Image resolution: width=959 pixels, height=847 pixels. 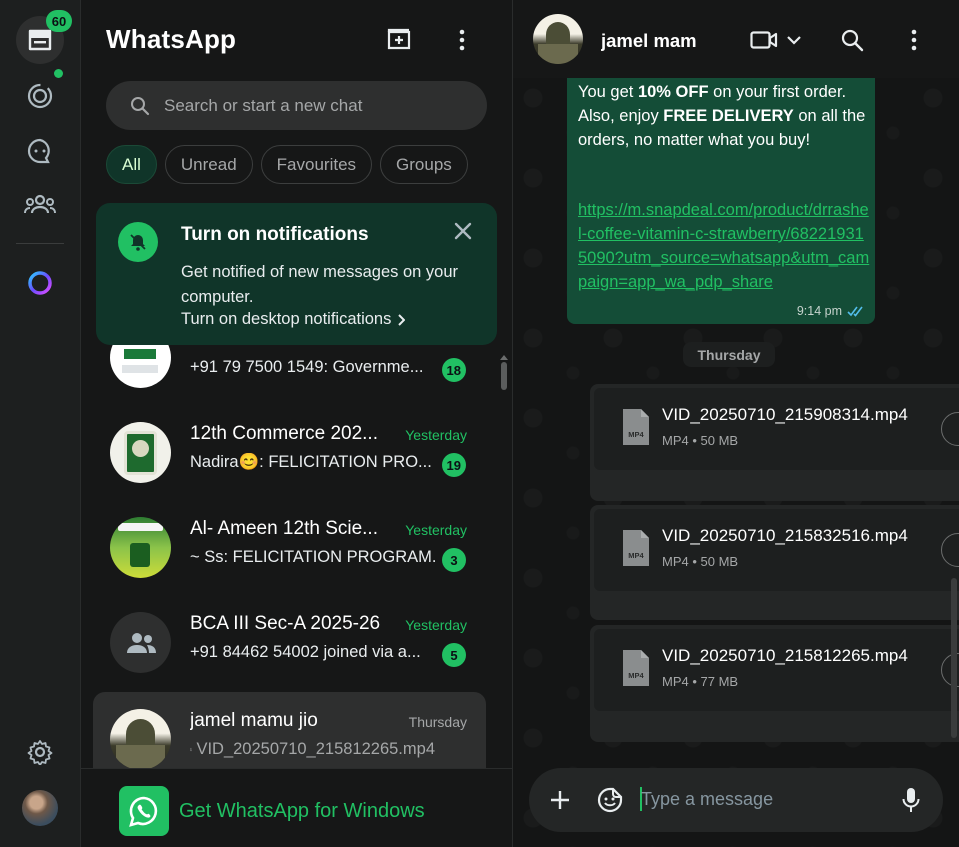 I want to click on status-new-dot, so click(x=58, y=73).